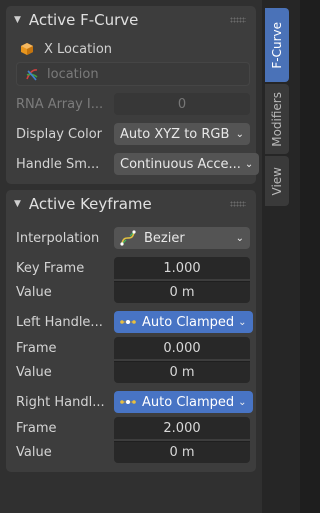 The height and width of the screenshot is (513, 320). Describe the element at coordinates (34, 292) in the screenshot. I see `key-value-label: Value` at that location.